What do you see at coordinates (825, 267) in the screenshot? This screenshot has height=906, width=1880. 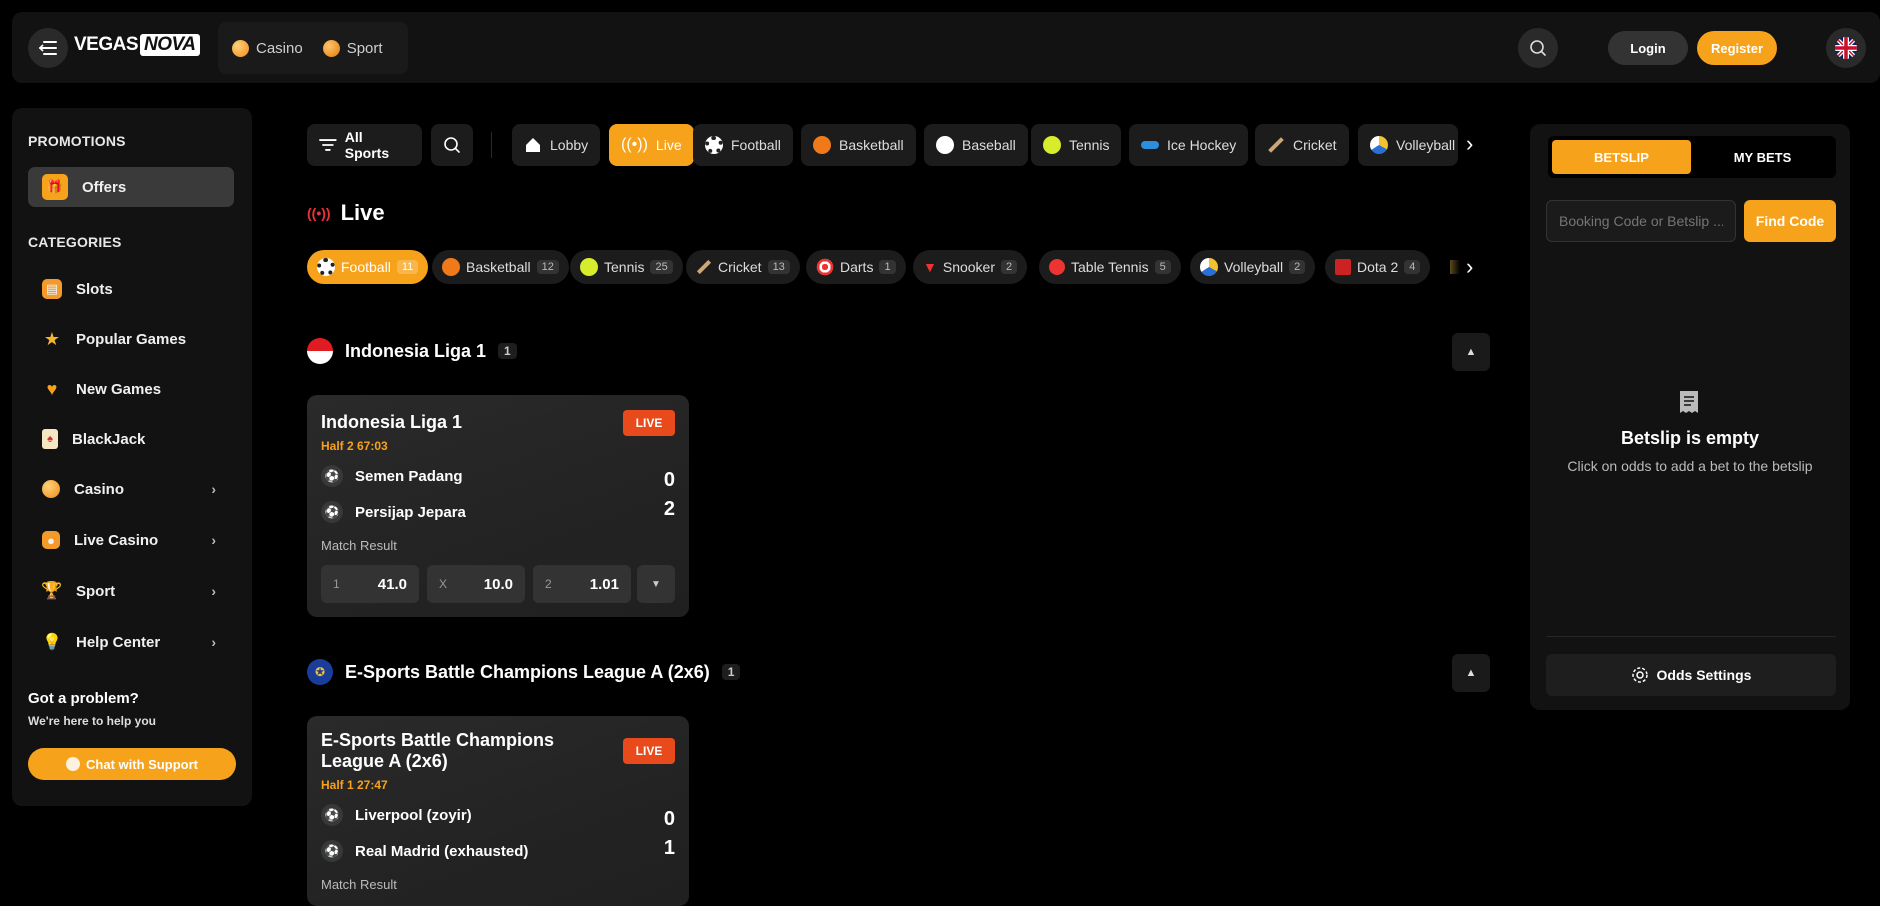 I see `dartboard-icon` at bounding box center [825, 267].